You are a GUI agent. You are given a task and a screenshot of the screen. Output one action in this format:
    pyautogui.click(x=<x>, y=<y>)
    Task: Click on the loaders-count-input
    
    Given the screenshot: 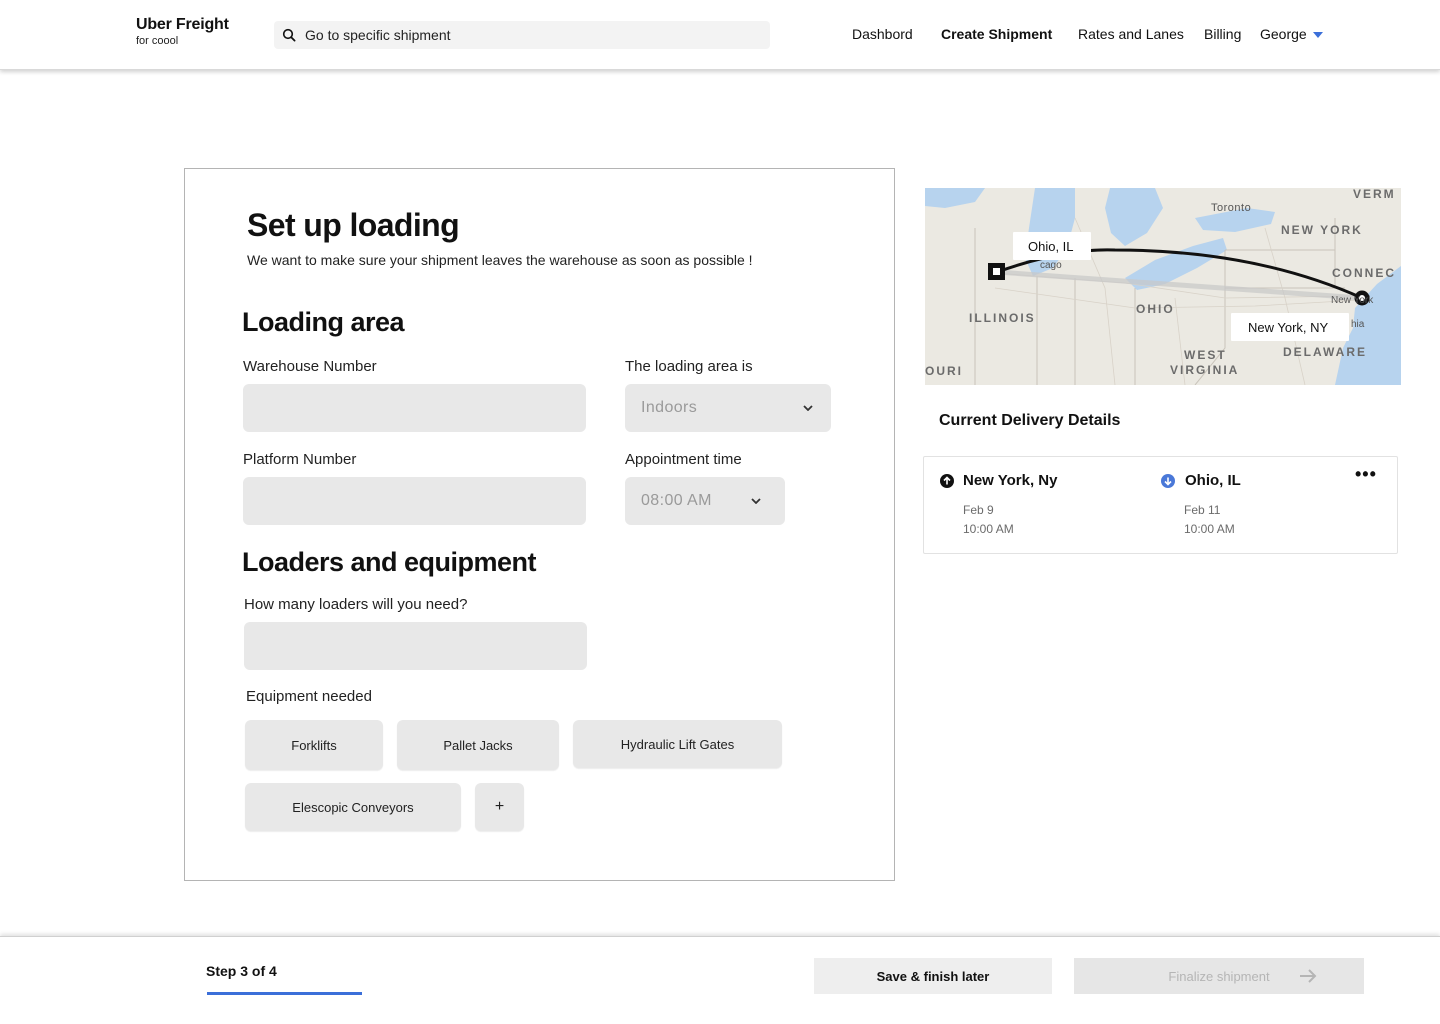 What is the action you would take?
    pyautogui.click(x=415, y=646)
    